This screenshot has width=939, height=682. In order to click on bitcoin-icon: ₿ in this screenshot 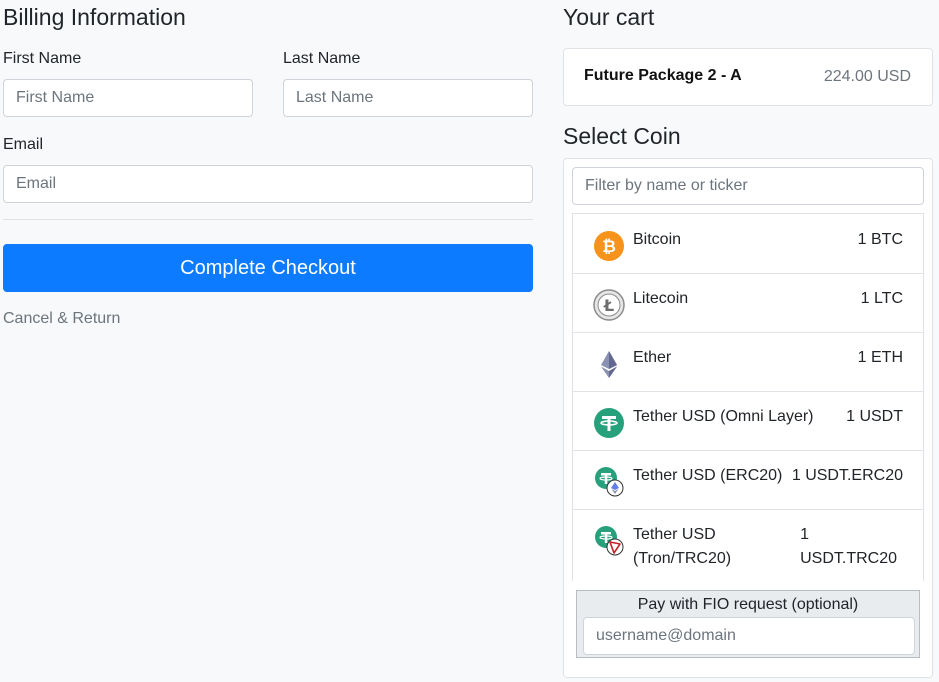, I will do `click(609, 246)`.